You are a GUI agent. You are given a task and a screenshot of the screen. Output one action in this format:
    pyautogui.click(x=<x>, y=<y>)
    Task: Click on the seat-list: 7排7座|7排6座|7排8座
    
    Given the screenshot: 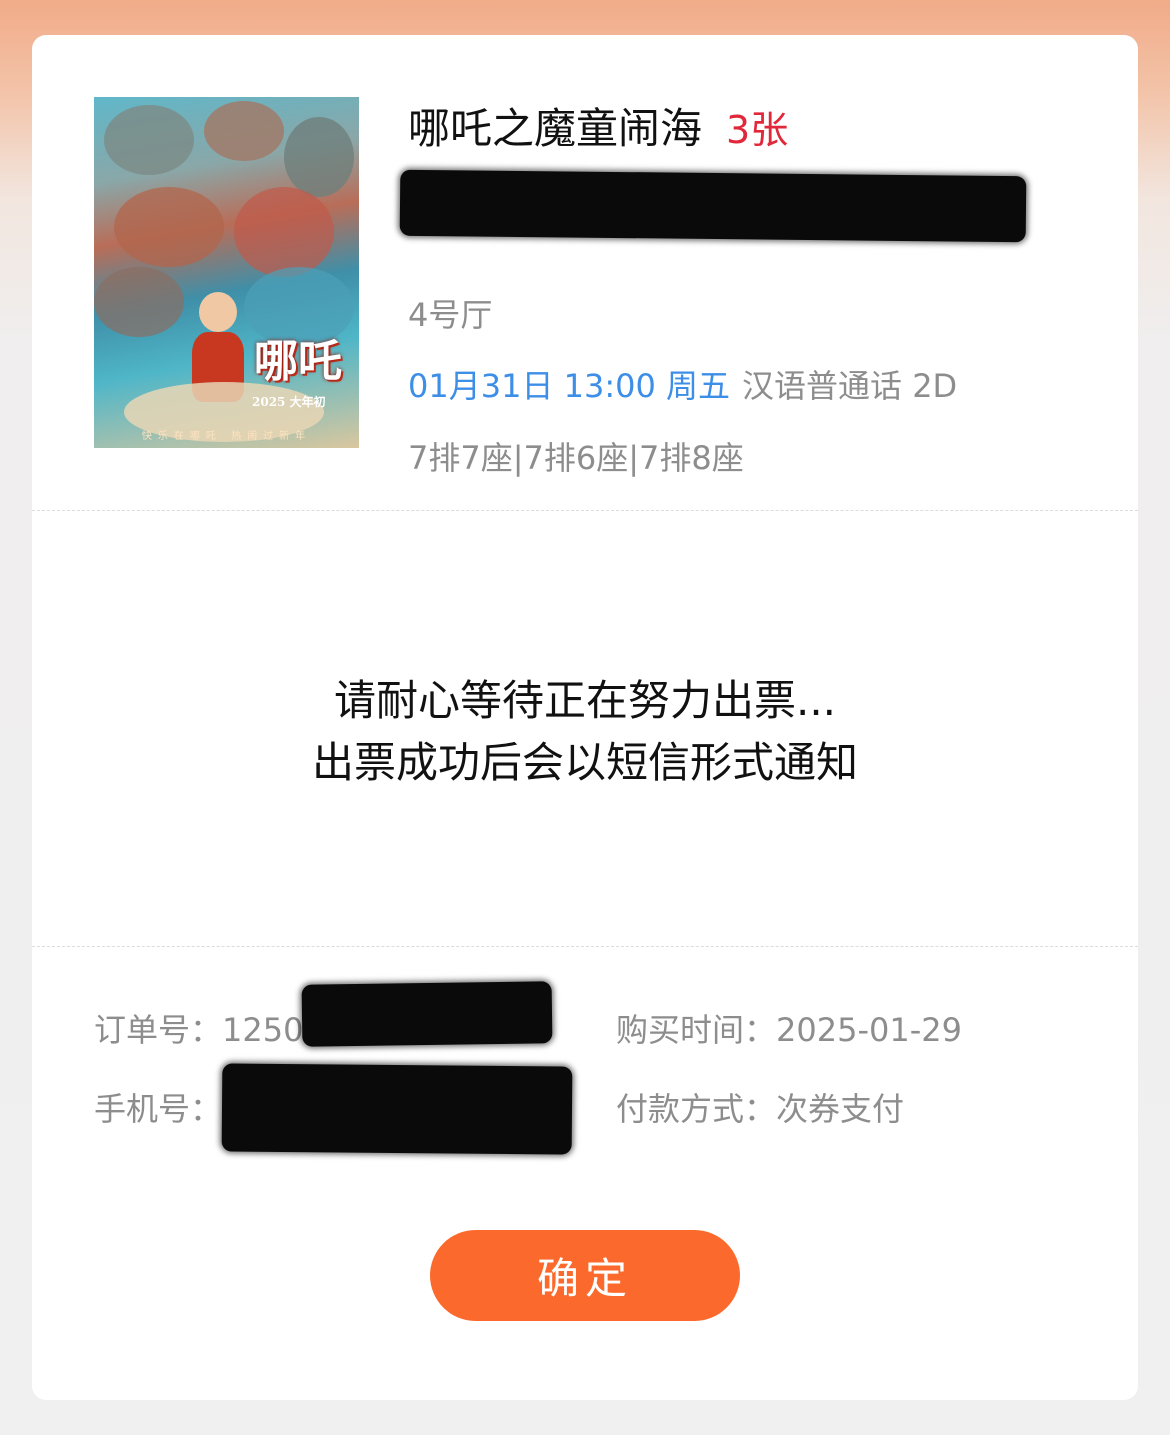 What is the action you would take?
    pyautogui.click(x=576, y=458)
    